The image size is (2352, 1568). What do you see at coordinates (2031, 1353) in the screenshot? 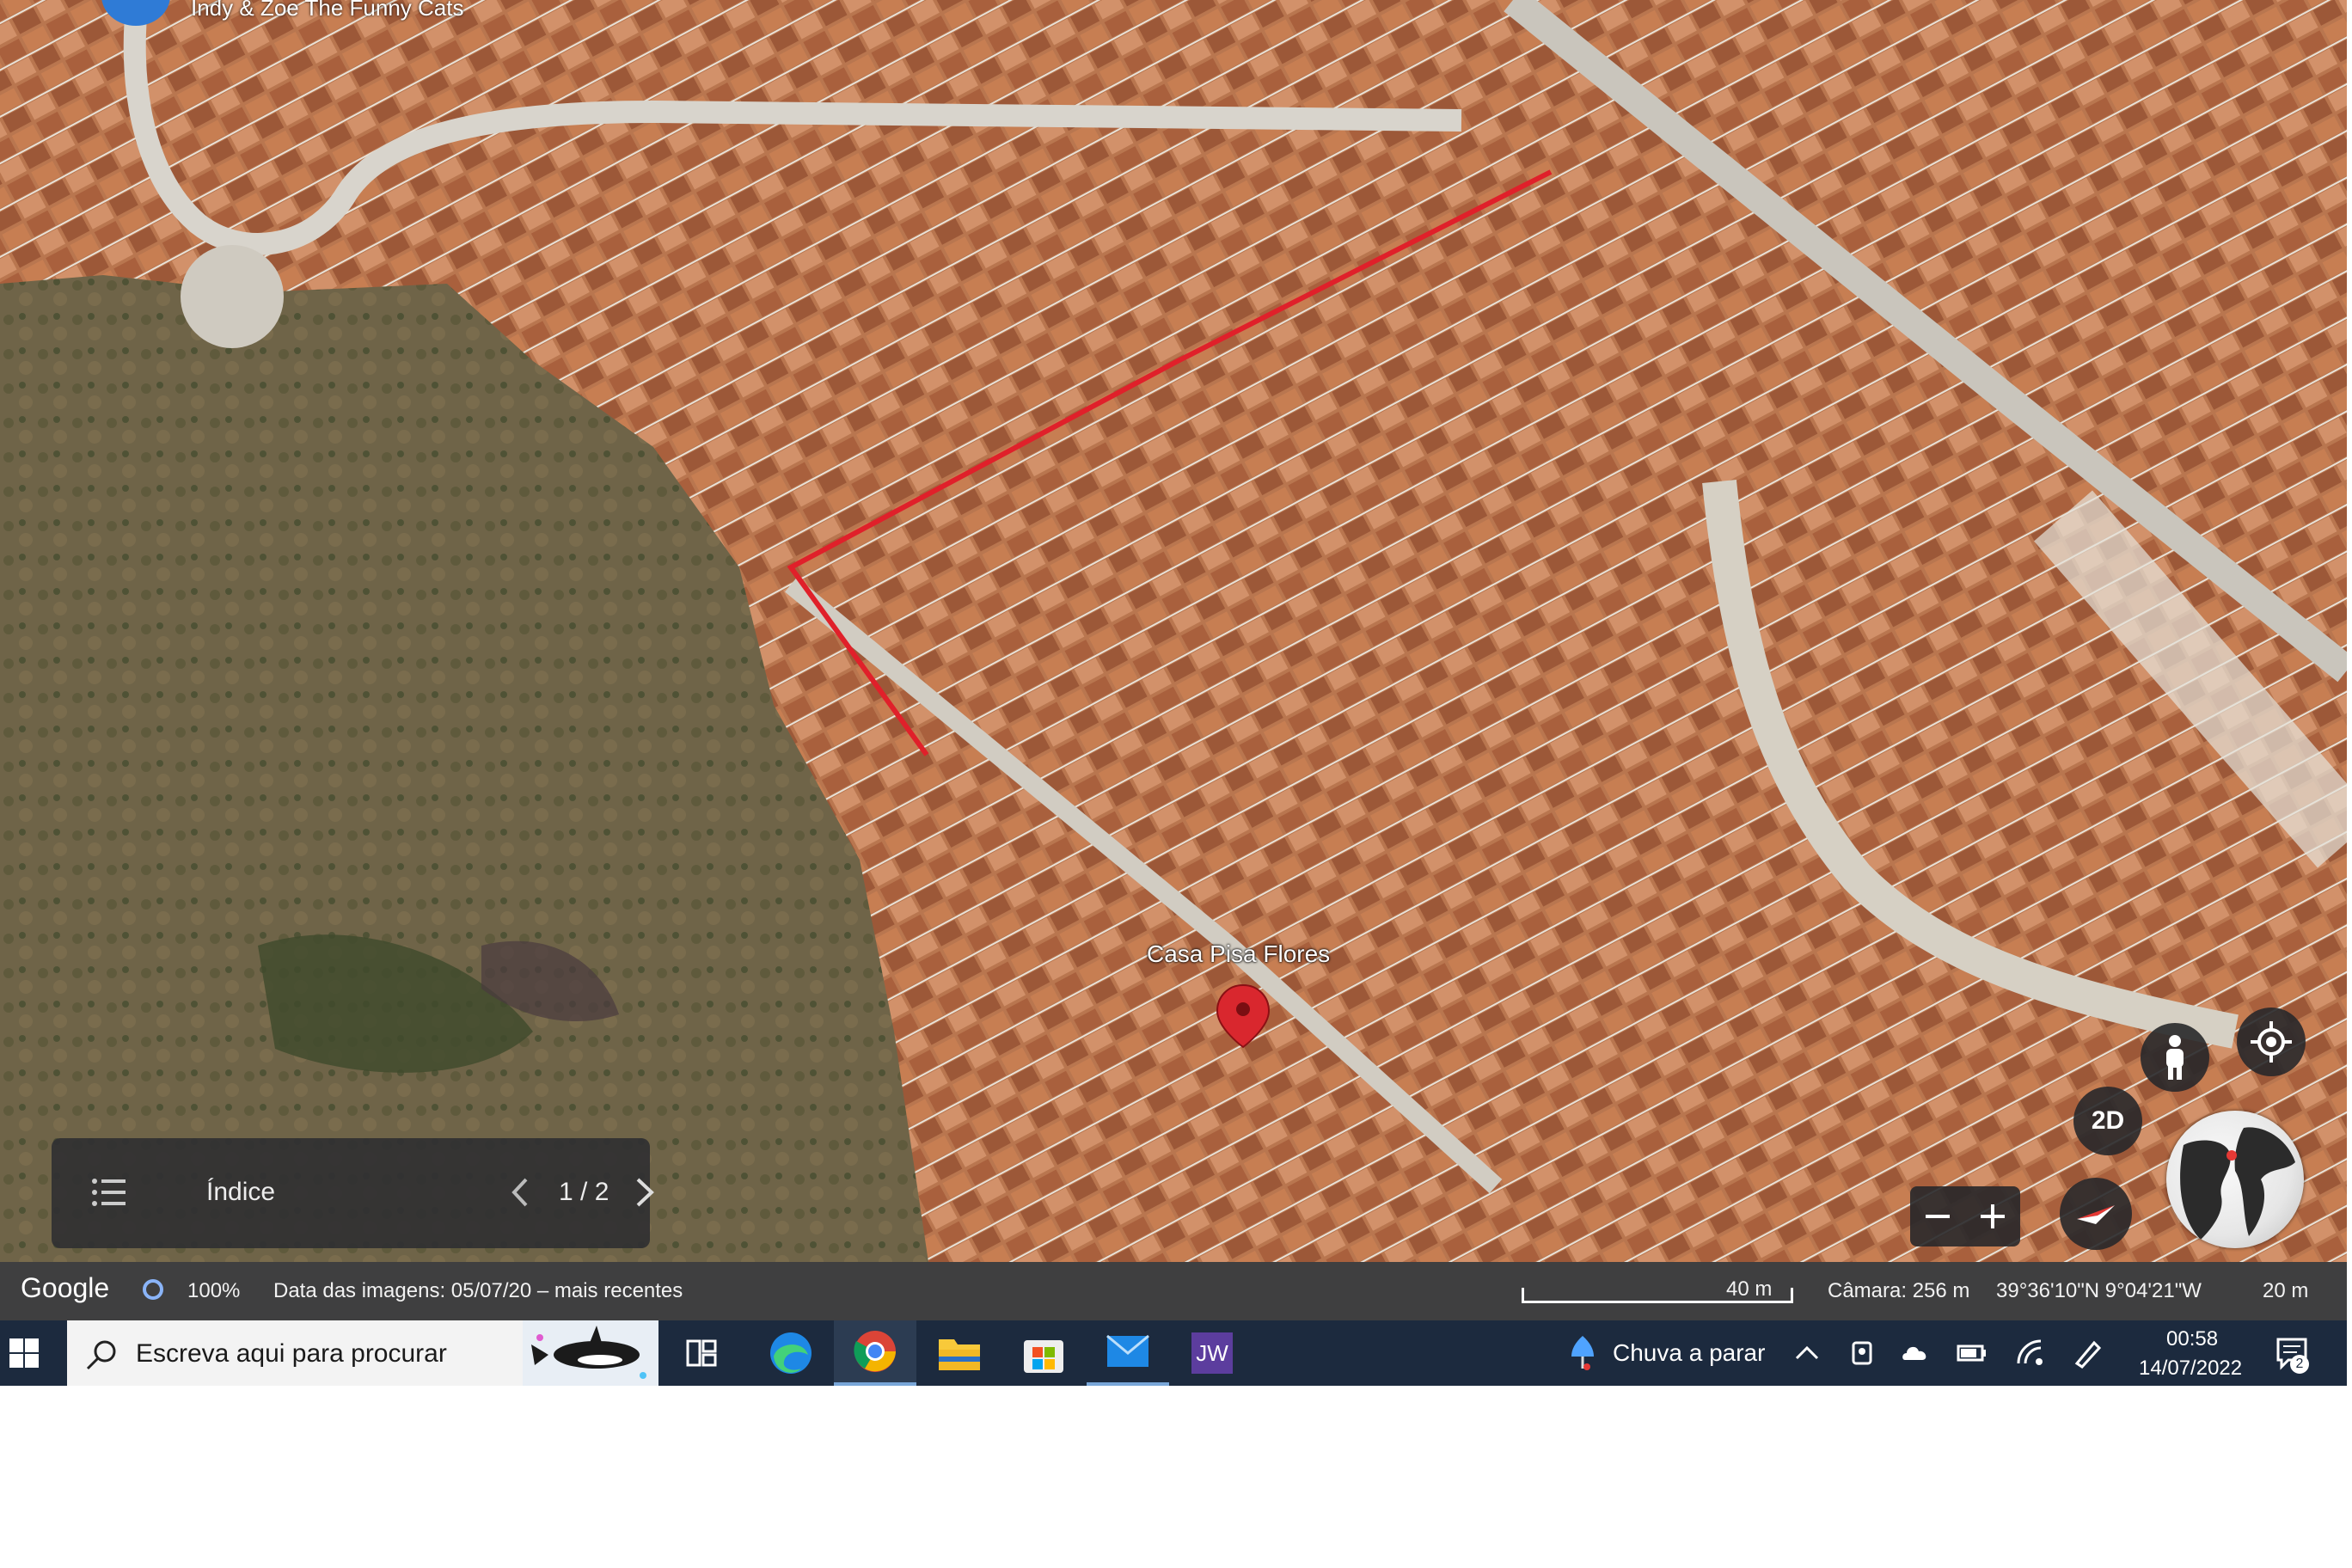
I see `wifi-icon` at bounding box center [2031, 1353].